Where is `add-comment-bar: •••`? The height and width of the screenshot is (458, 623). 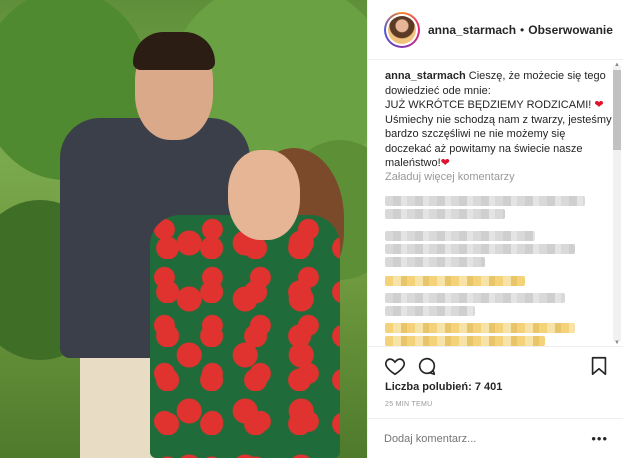
add-comment-bar: ••• is located at coordinates (495, 438).